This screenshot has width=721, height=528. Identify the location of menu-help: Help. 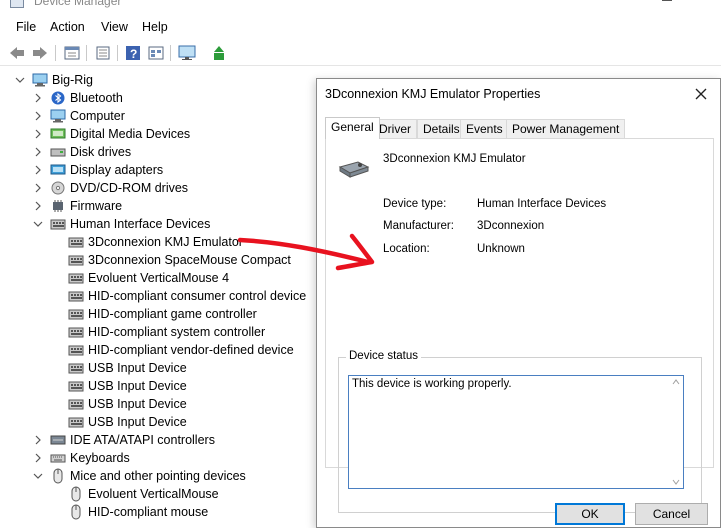
(155, 27).